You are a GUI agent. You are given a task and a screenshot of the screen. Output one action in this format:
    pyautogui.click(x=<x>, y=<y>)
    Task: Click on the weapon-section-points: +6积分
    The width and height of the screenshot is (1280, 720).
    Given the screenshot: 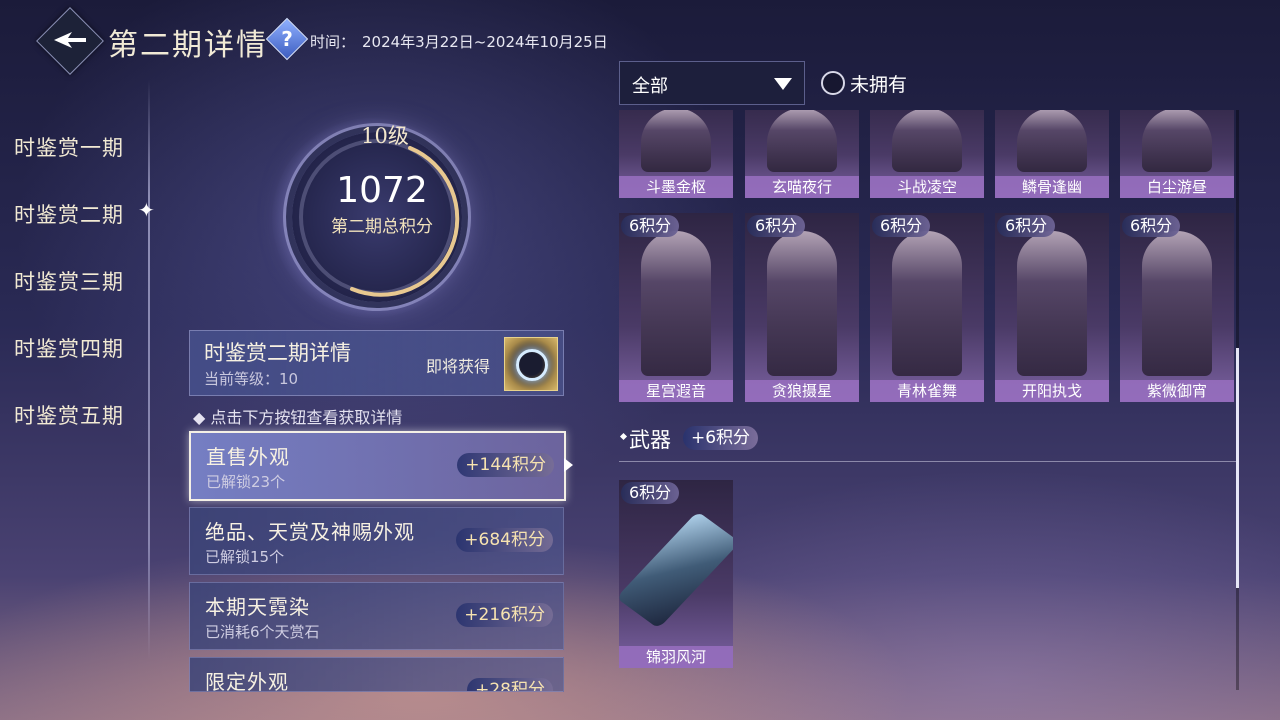 What is the action you would take?
    pyautogui.click(x=721, y=438)
    